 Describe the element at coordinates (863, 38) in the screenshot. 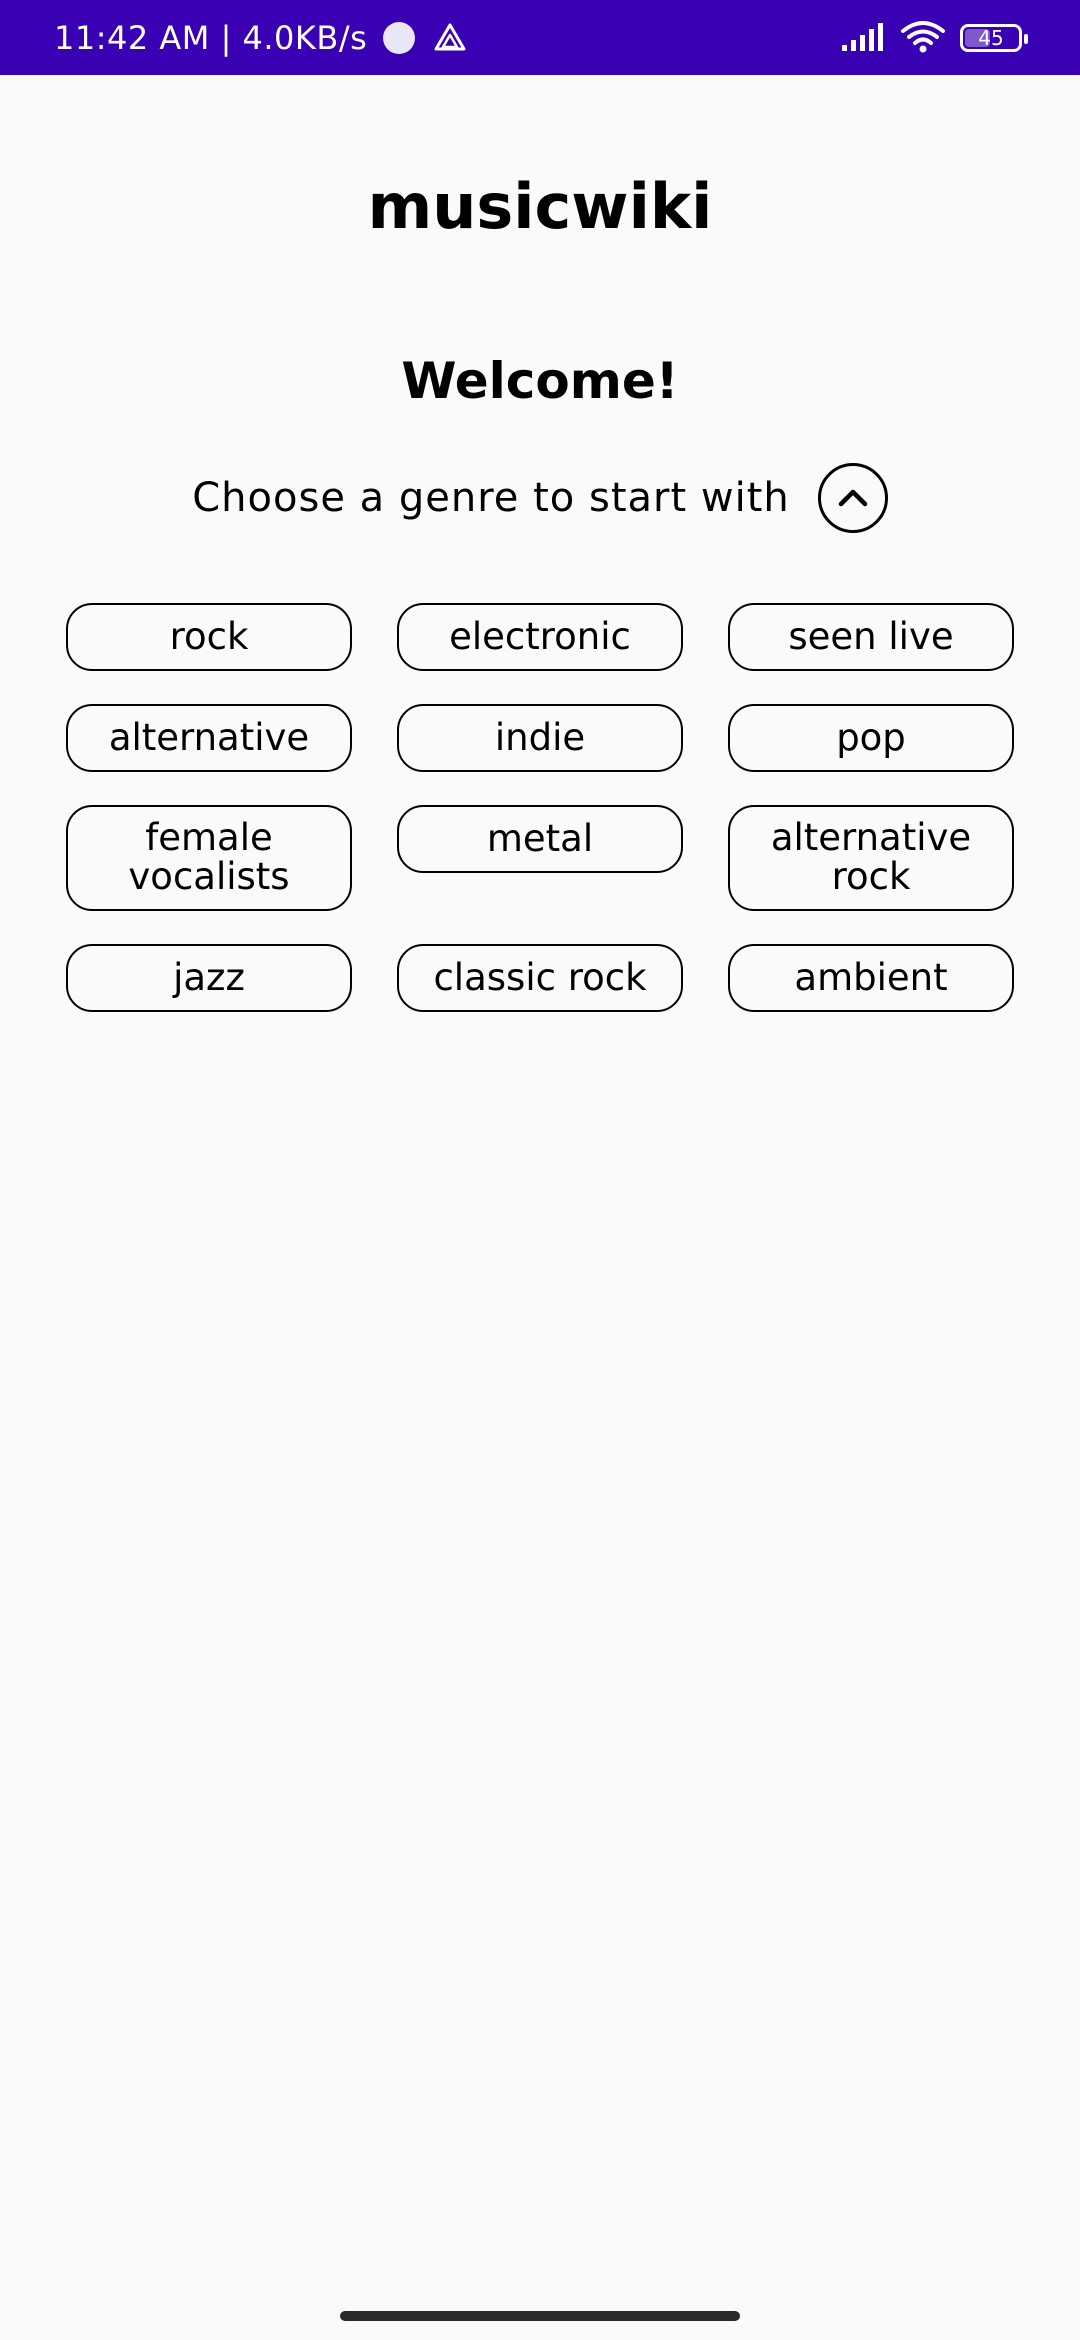

I see `signal-icon` at that location.